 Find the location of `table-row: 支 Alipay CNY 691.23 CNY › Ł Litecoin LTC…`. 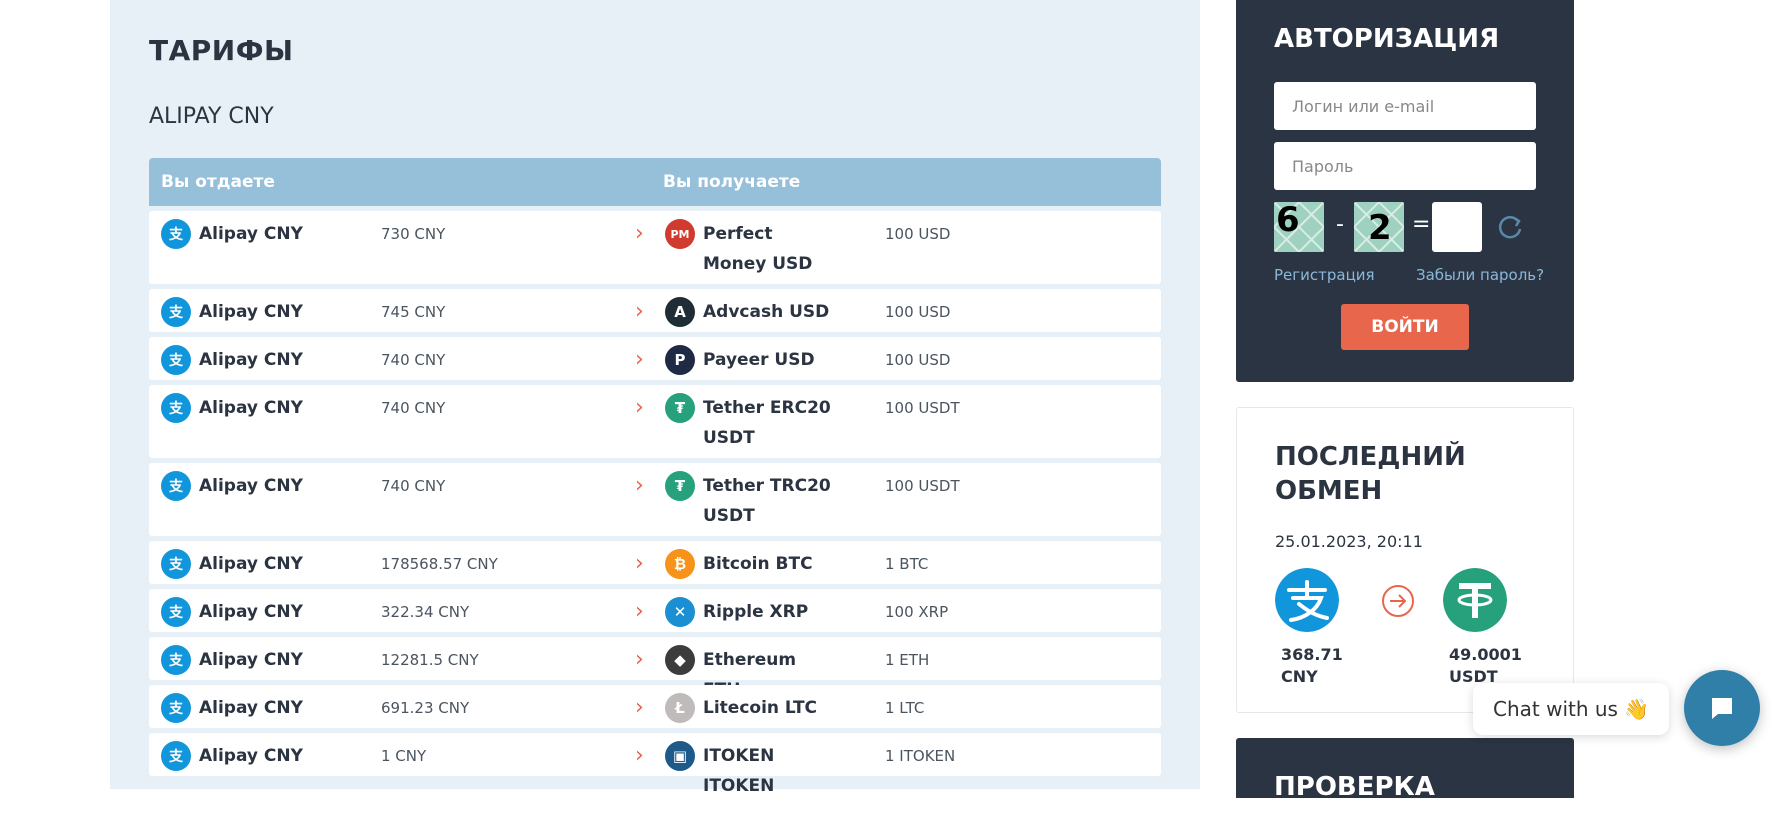

table-row: 支 Alipay CNY 691.23 CNY › Ł Litecoin LTC… is located at coordinates (655, 706).